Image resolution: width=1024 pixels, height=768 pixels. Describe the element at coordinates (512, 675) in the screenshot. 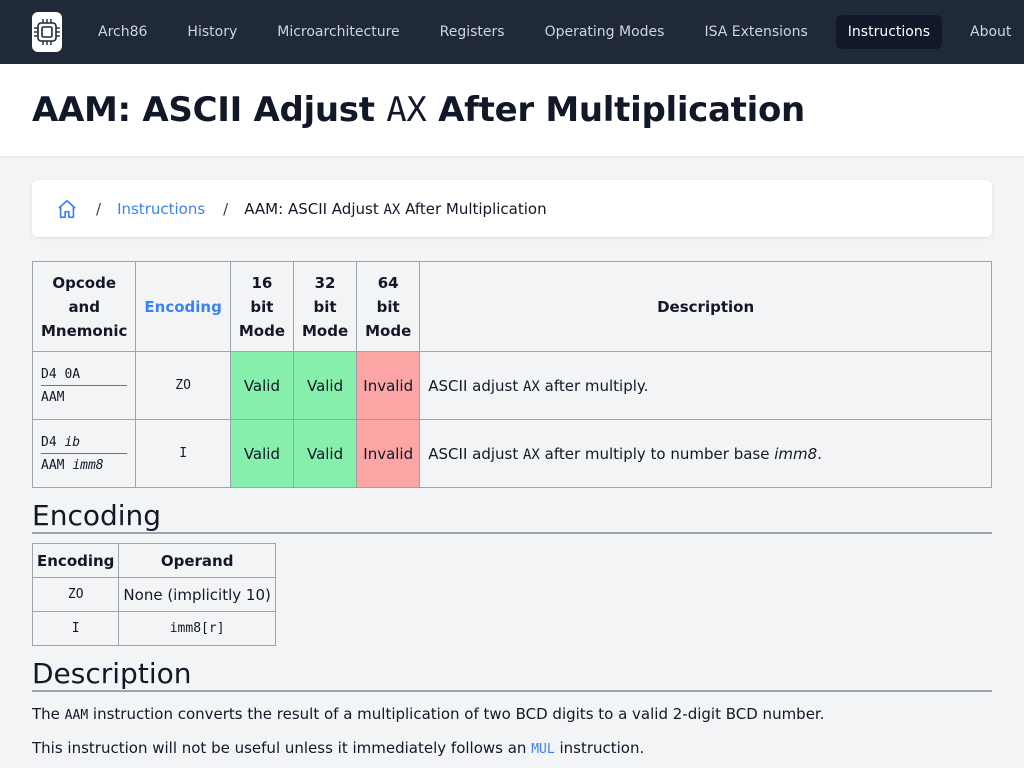

I see `description-heading: Description` at that location.